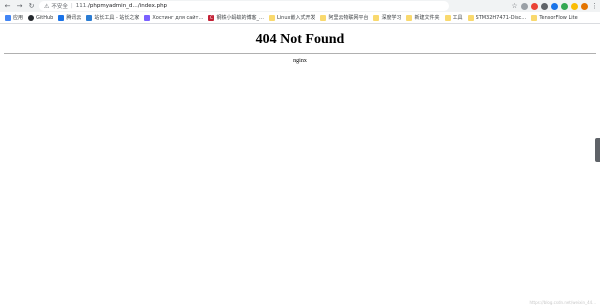 This screenshot has width=600, height=308. Describe the element at coordinates (514, 6) in the screenshot. I see `star-icon: ☆` at that location.